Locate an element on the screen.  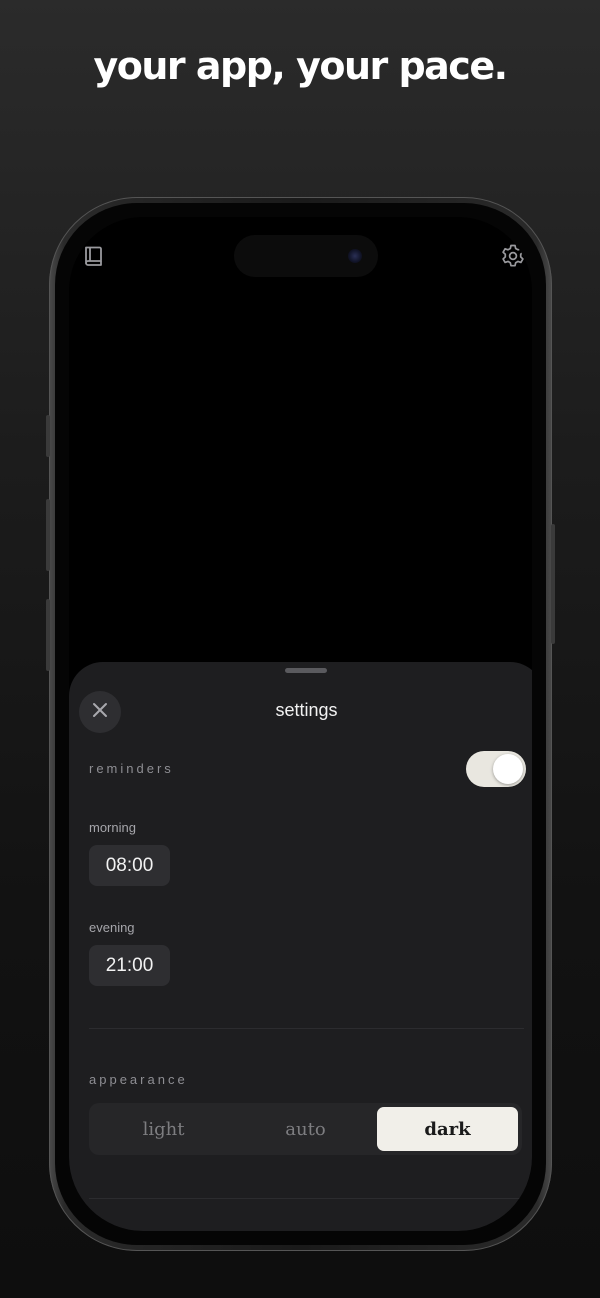
evening-time-field: 21:00 is located at coordinates (129, 965).